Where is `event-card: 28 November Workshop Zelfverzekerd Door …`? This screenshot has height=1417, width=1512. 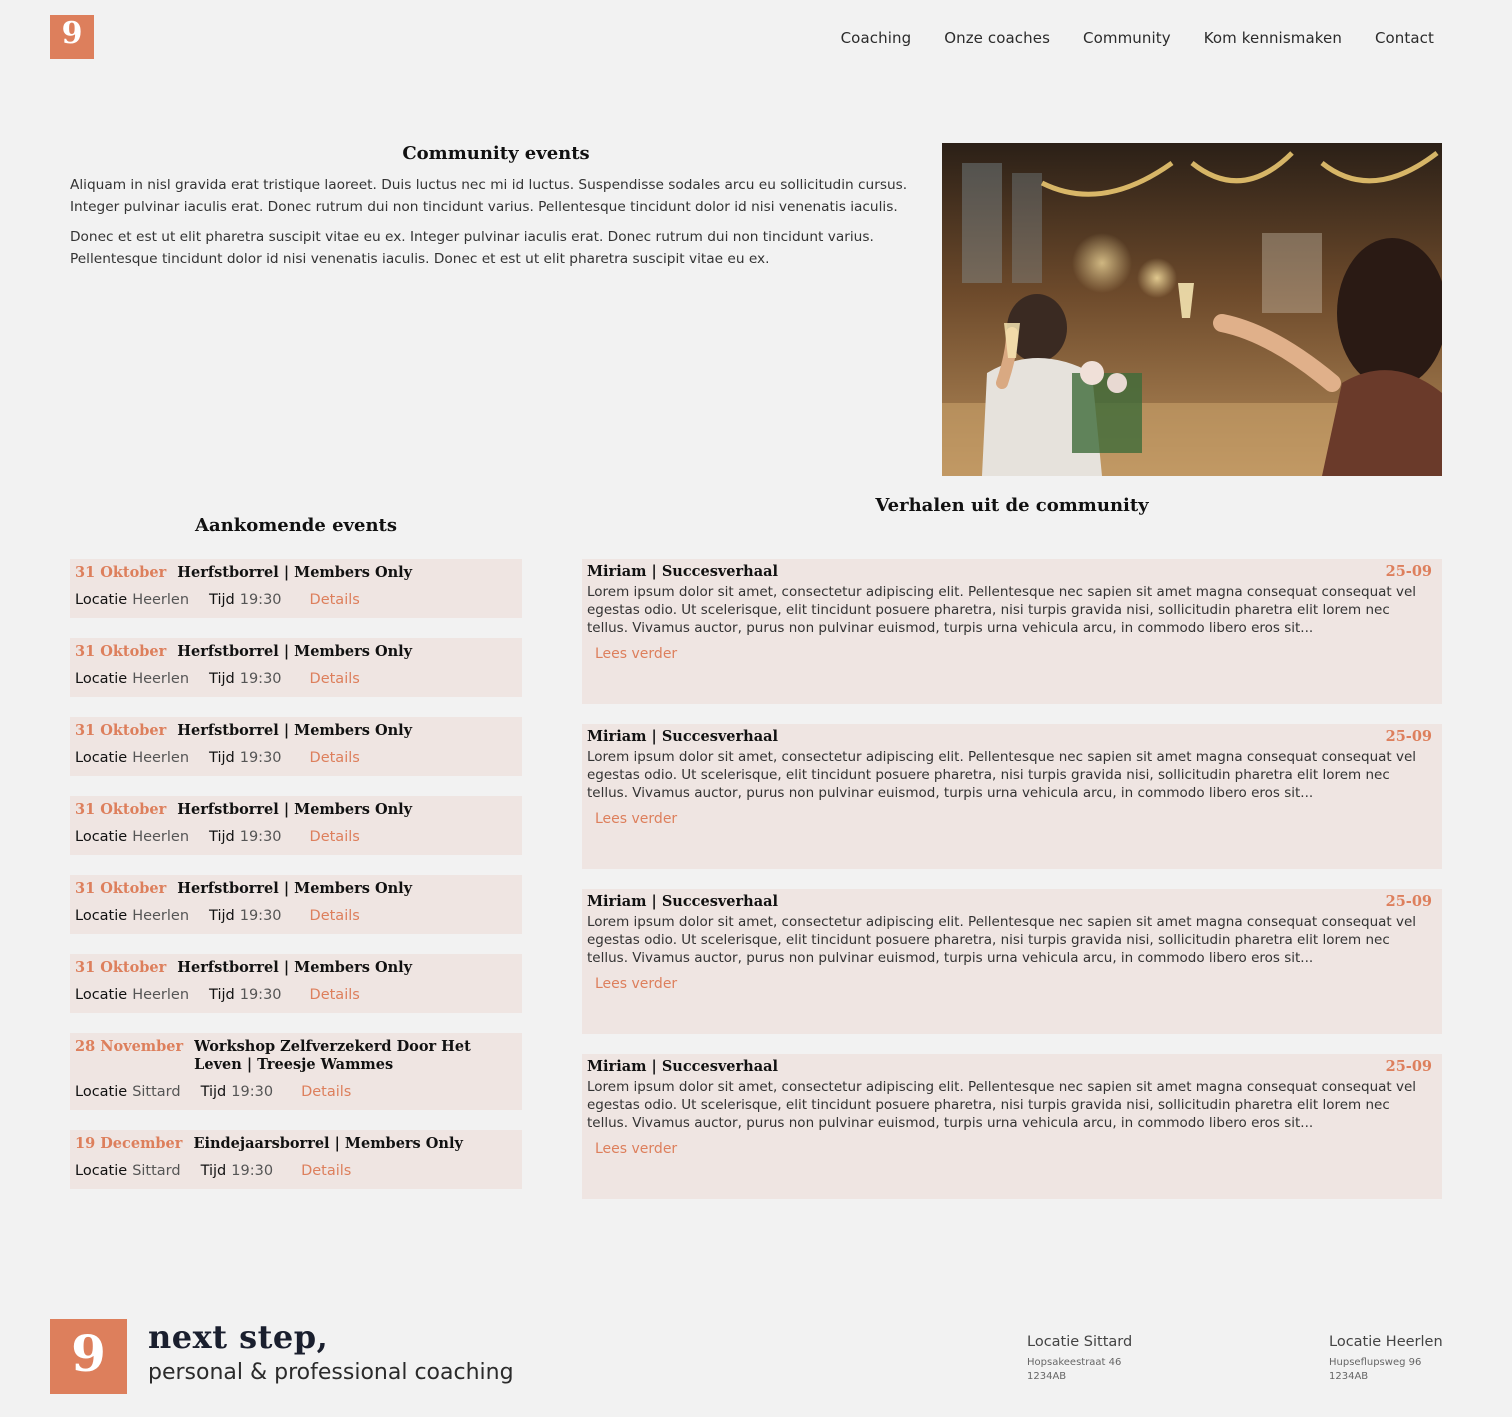 event-card: 28 November Workshop Zelfverzekerd Door … is located at coordinates (296, 1071).